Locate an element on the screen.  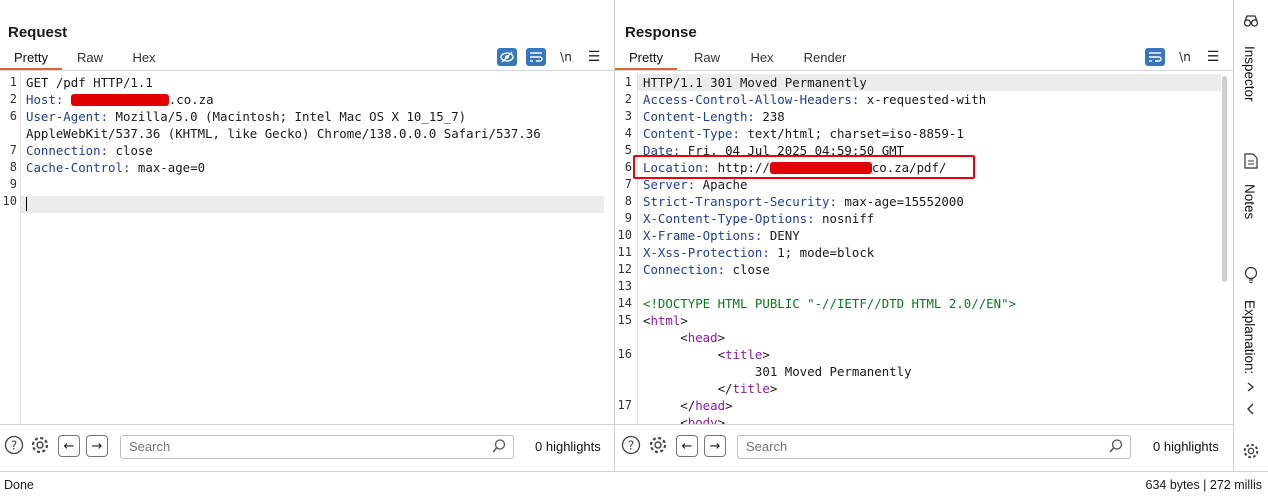
code-token: Apache is located at coordinates (721, 184).